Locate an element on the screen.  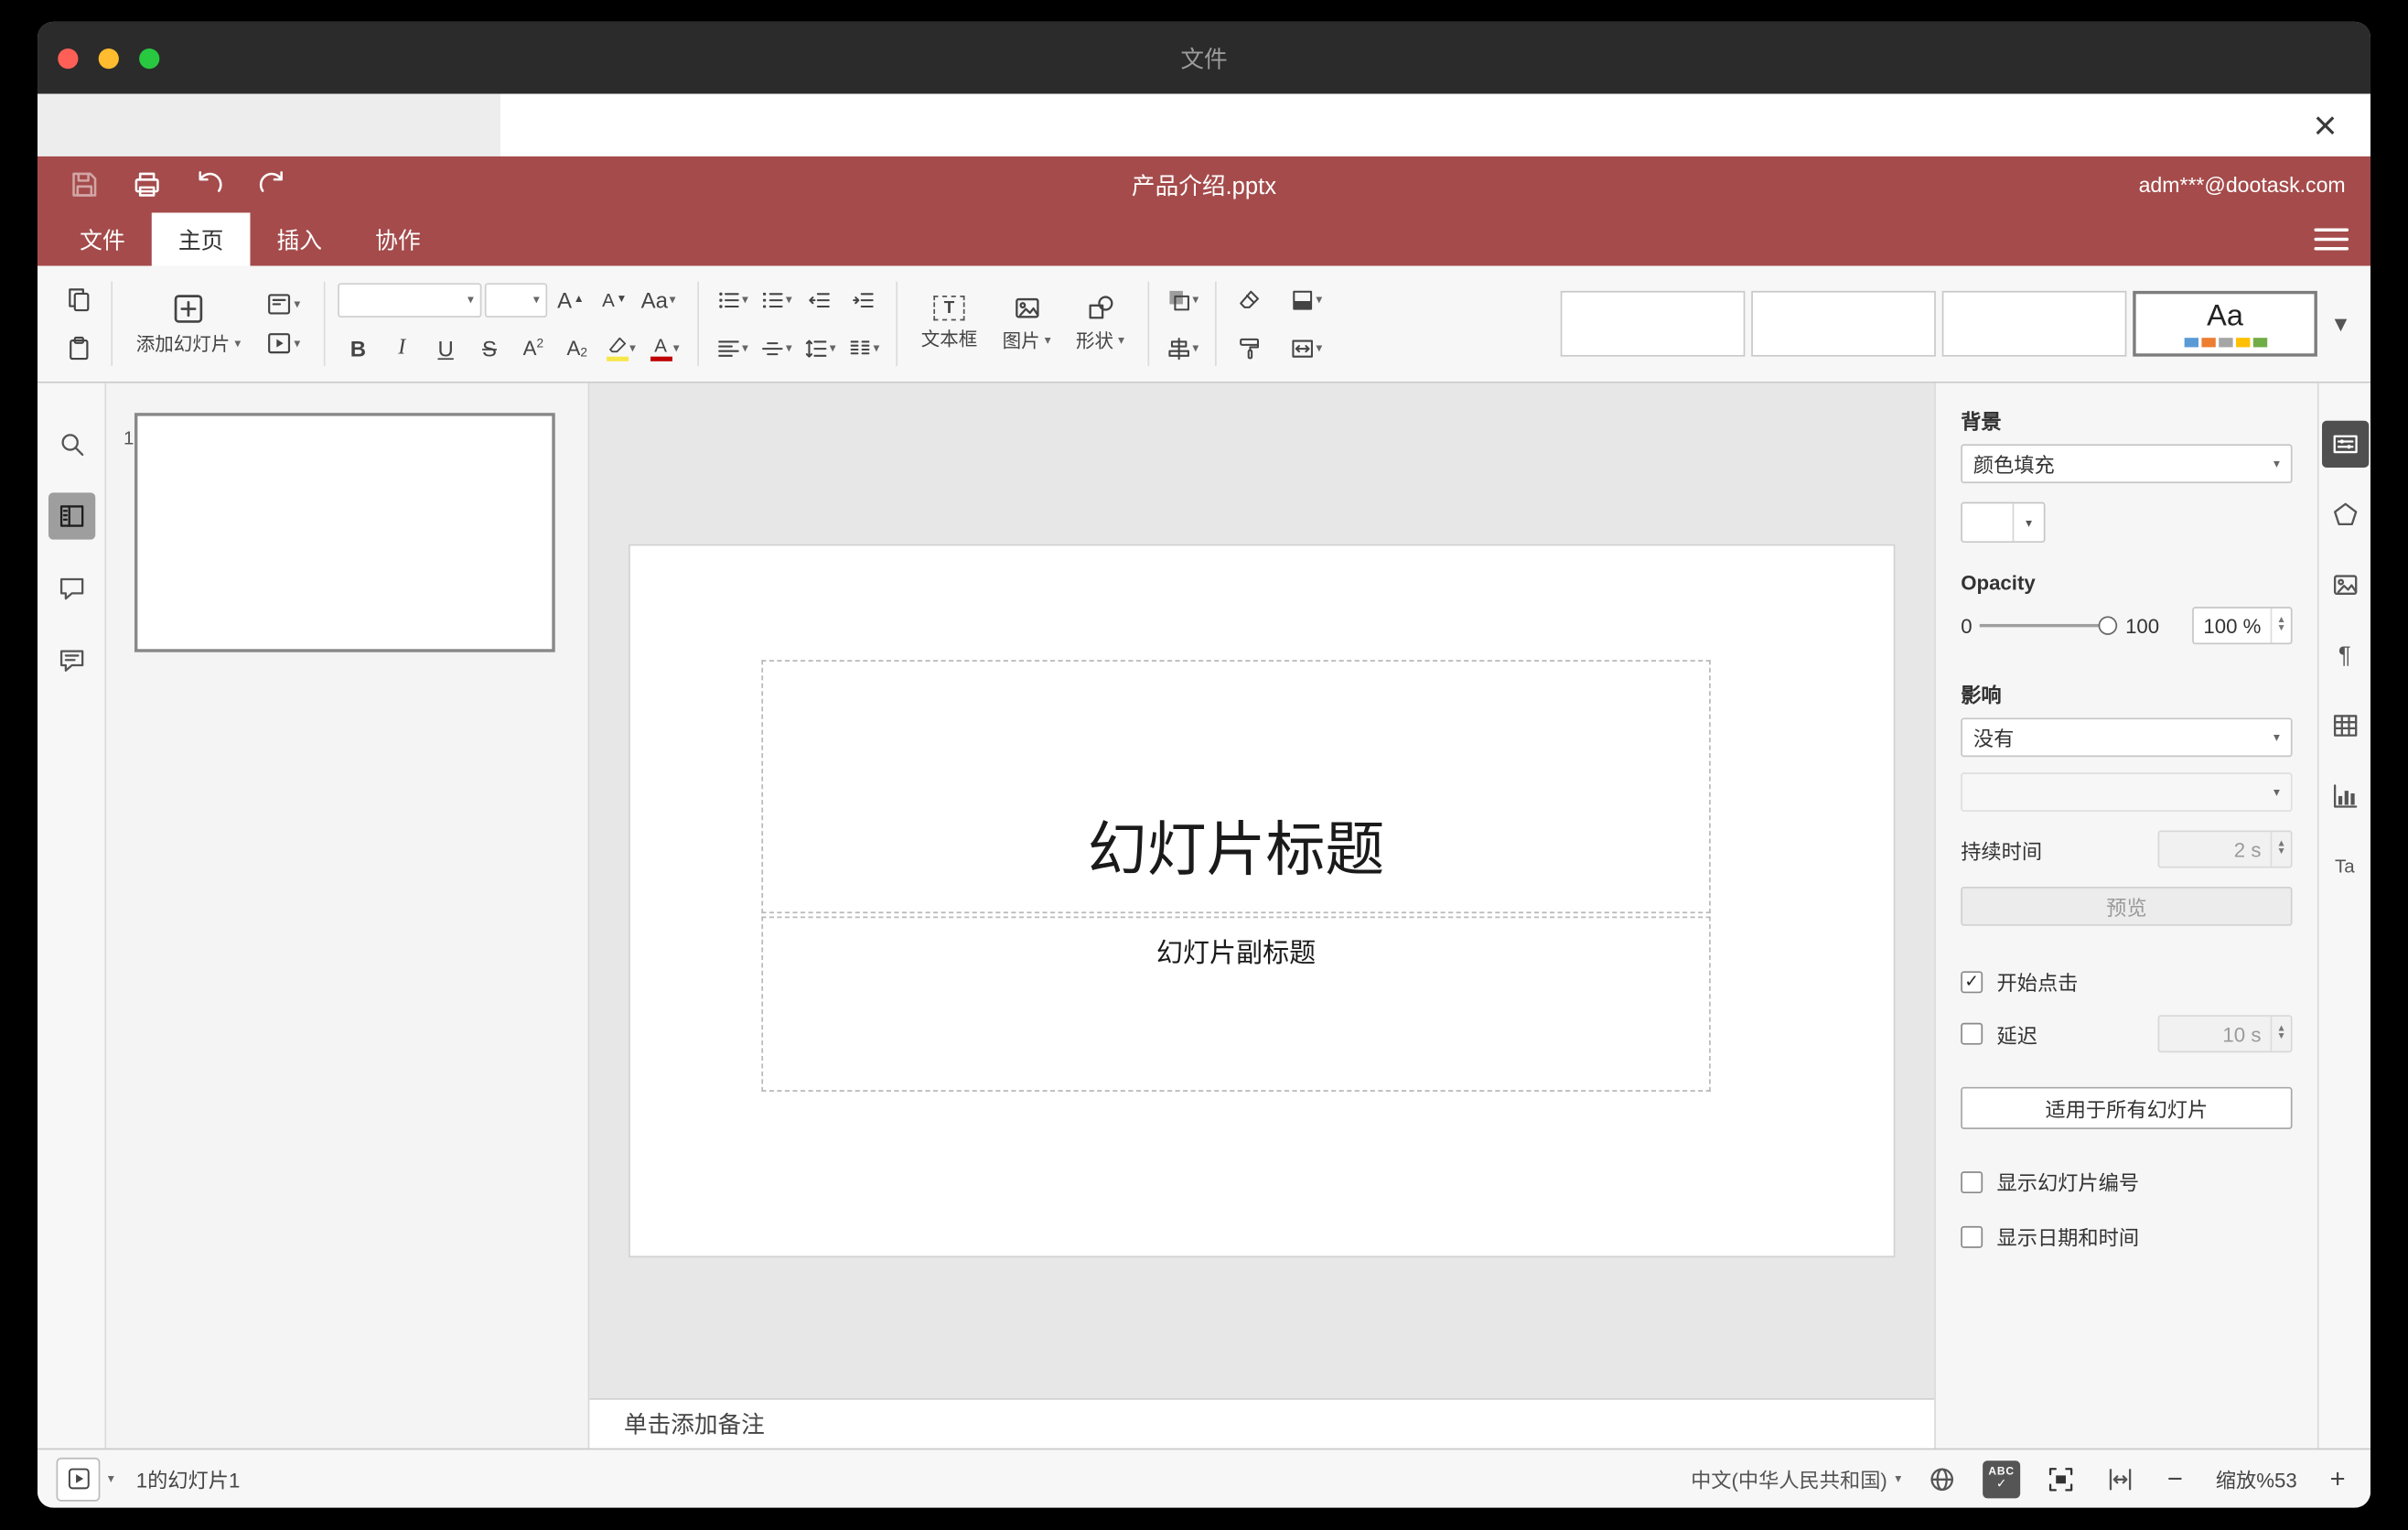
align-shapes-icon: ▾ is located at coordinates (1182, 348).